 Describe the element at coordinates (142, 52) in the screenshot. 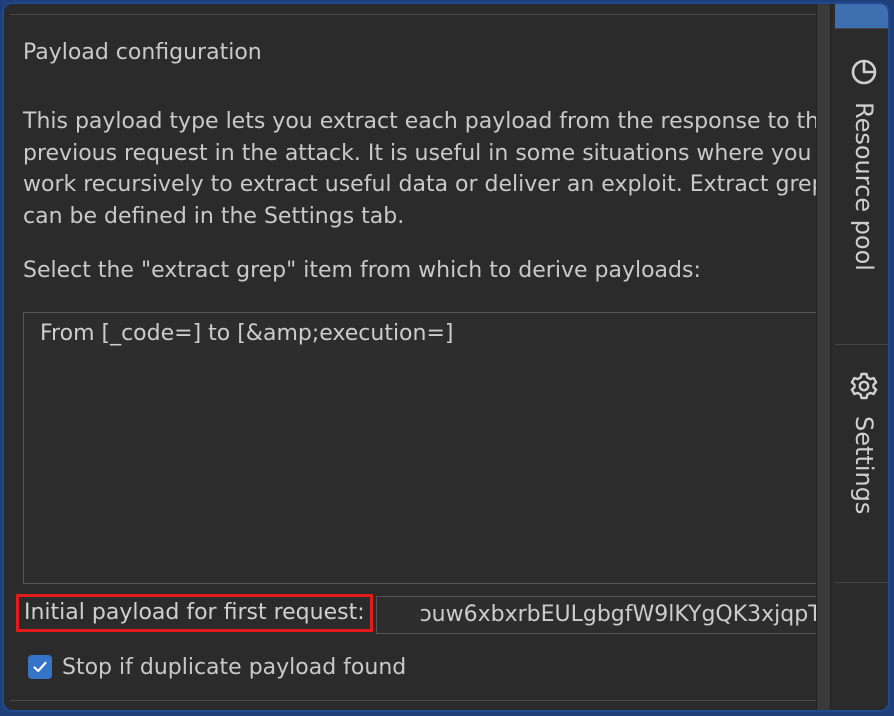

I see `section-title: Payload configuration` at that location.